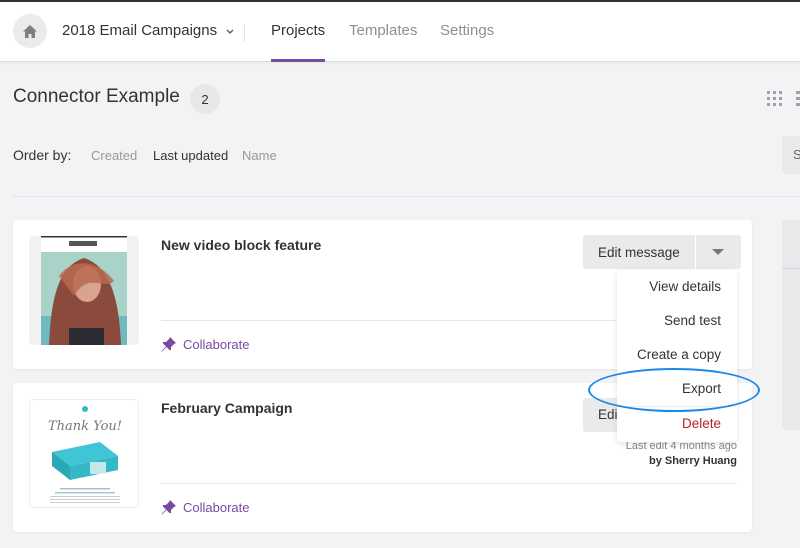  Describe the element at coordinates (85, 426) in the screenshot. I see `svg-text: Thank You!` at that location.